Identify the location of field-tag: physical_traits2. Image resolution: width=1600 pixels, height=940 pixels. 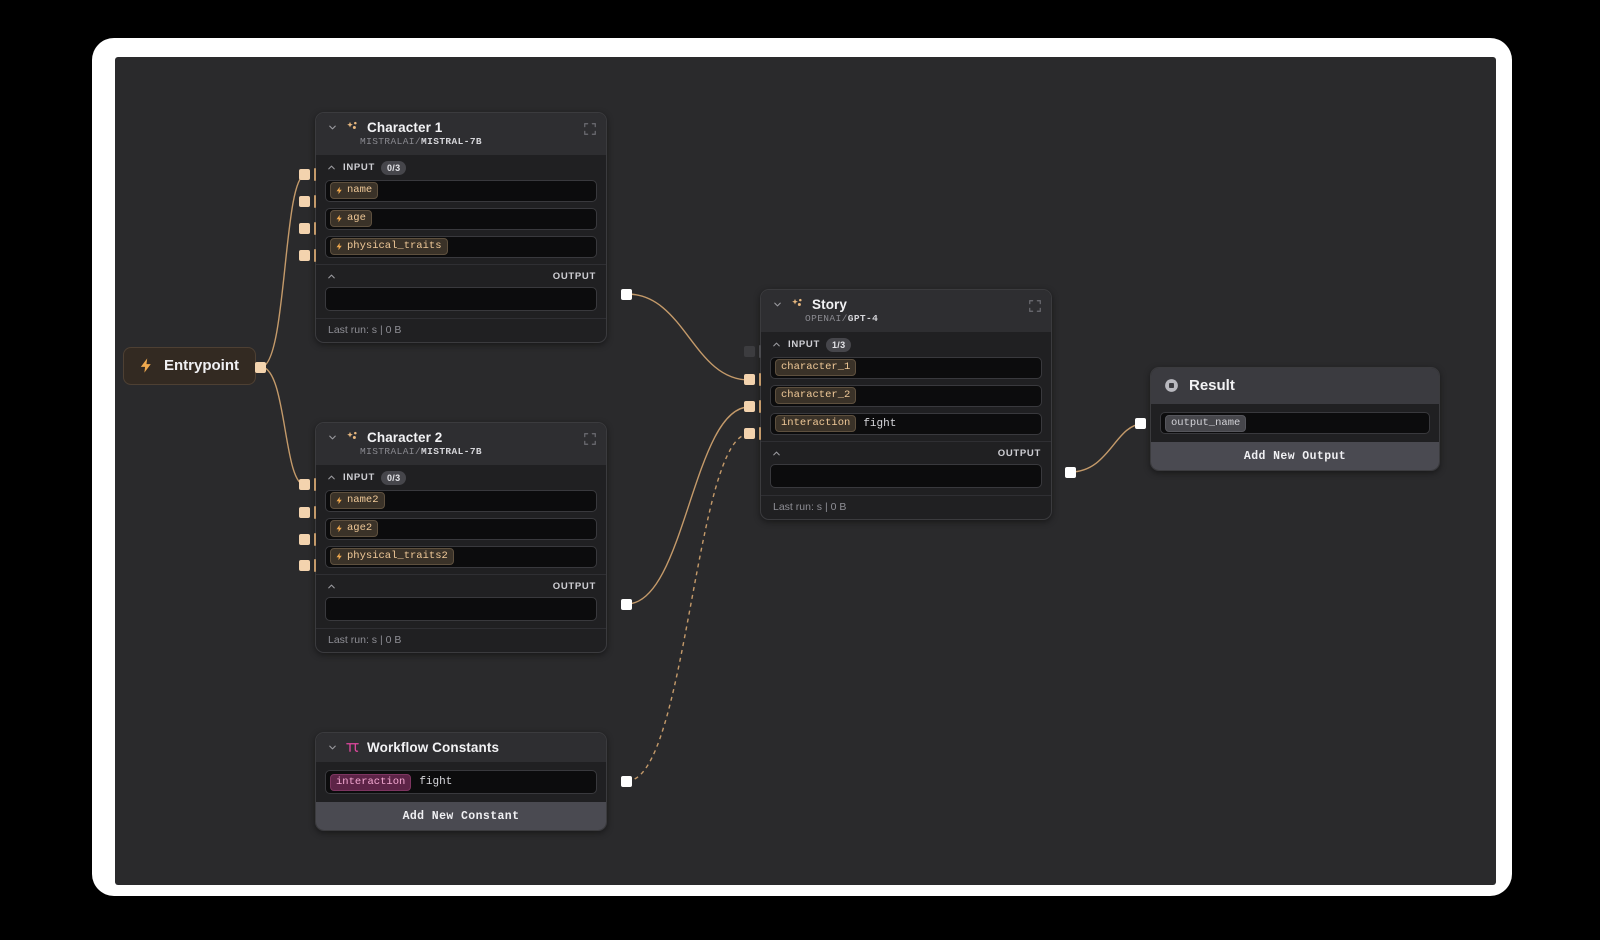
(392, 556).